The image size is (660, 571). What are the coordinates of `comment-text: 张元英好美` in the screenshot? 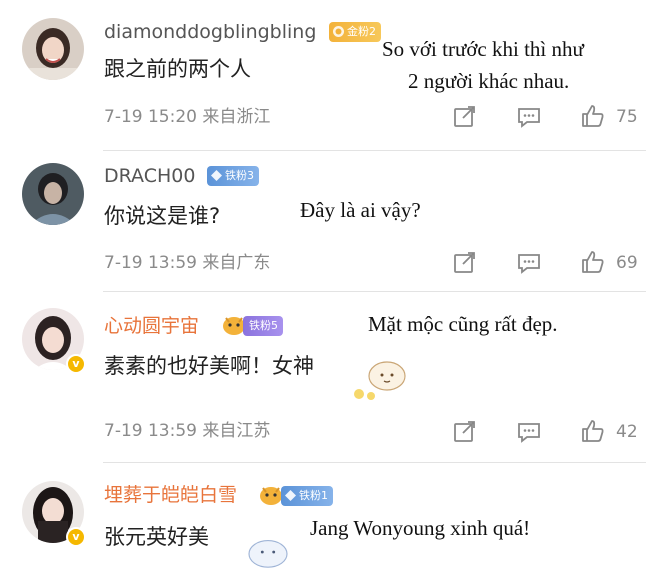 It's located at (156, 537).